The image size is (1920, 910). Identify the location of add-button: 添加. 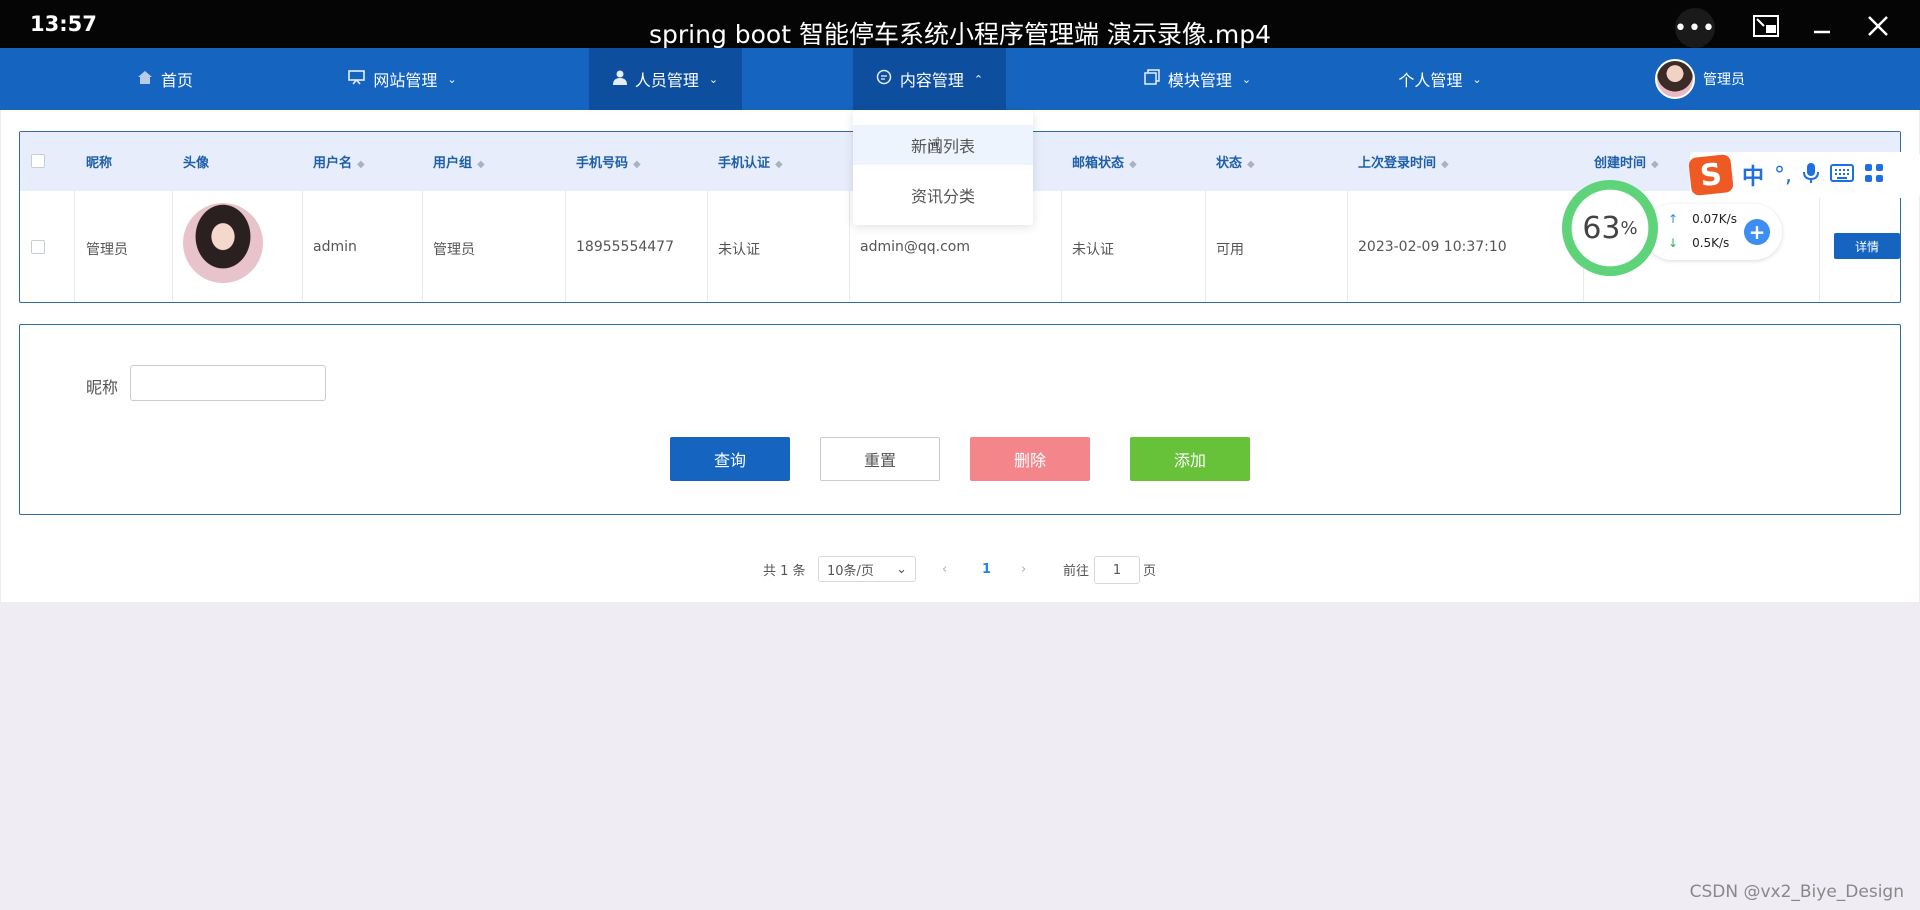
(1190, 459).